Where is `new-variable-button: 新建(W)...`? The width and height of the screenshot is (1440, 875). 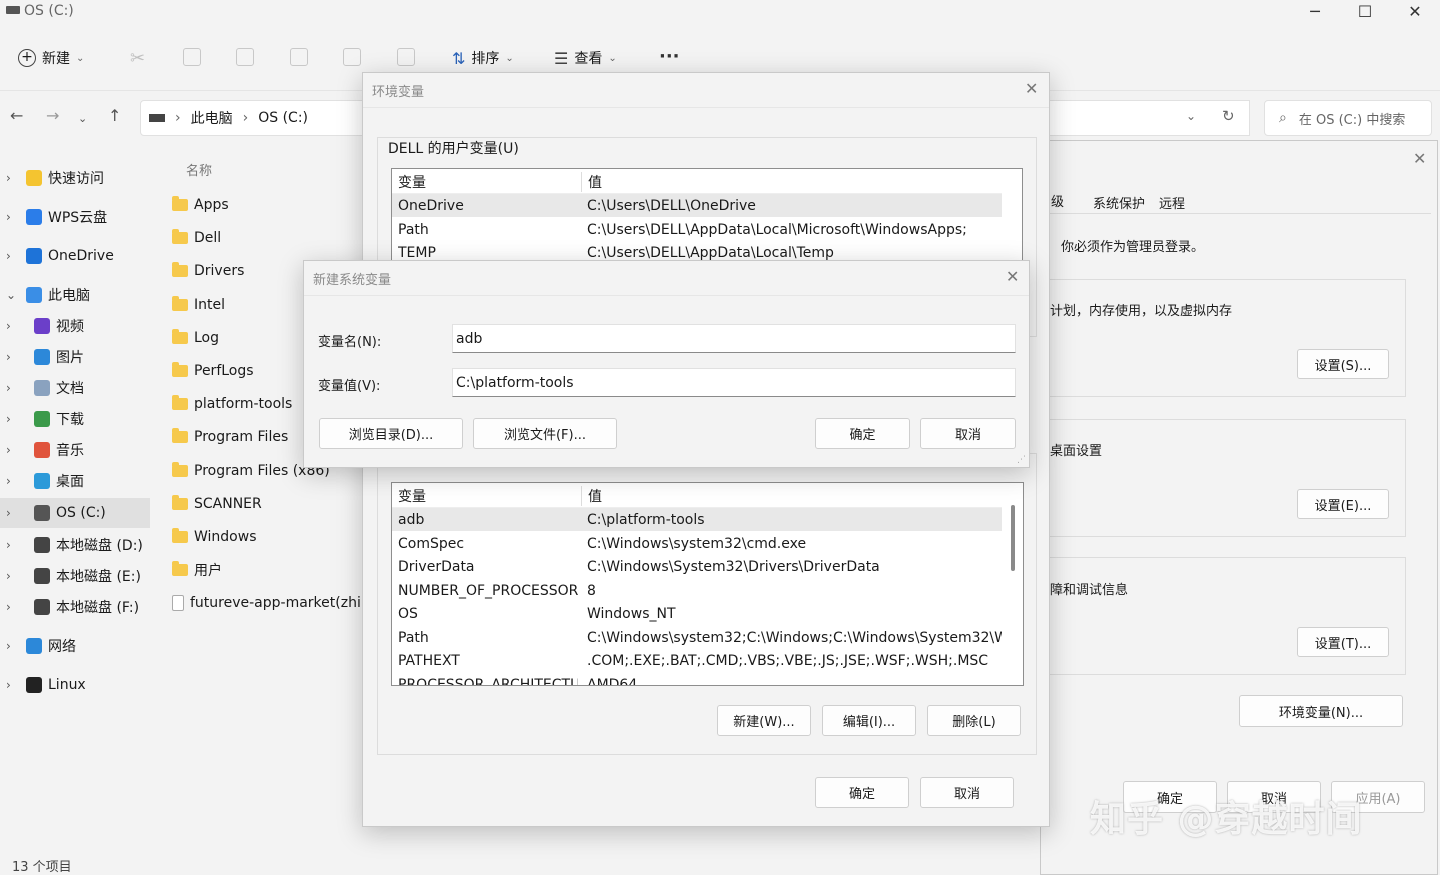 new-variable-button: 新建(W)... is located at coordinates (764, 720).